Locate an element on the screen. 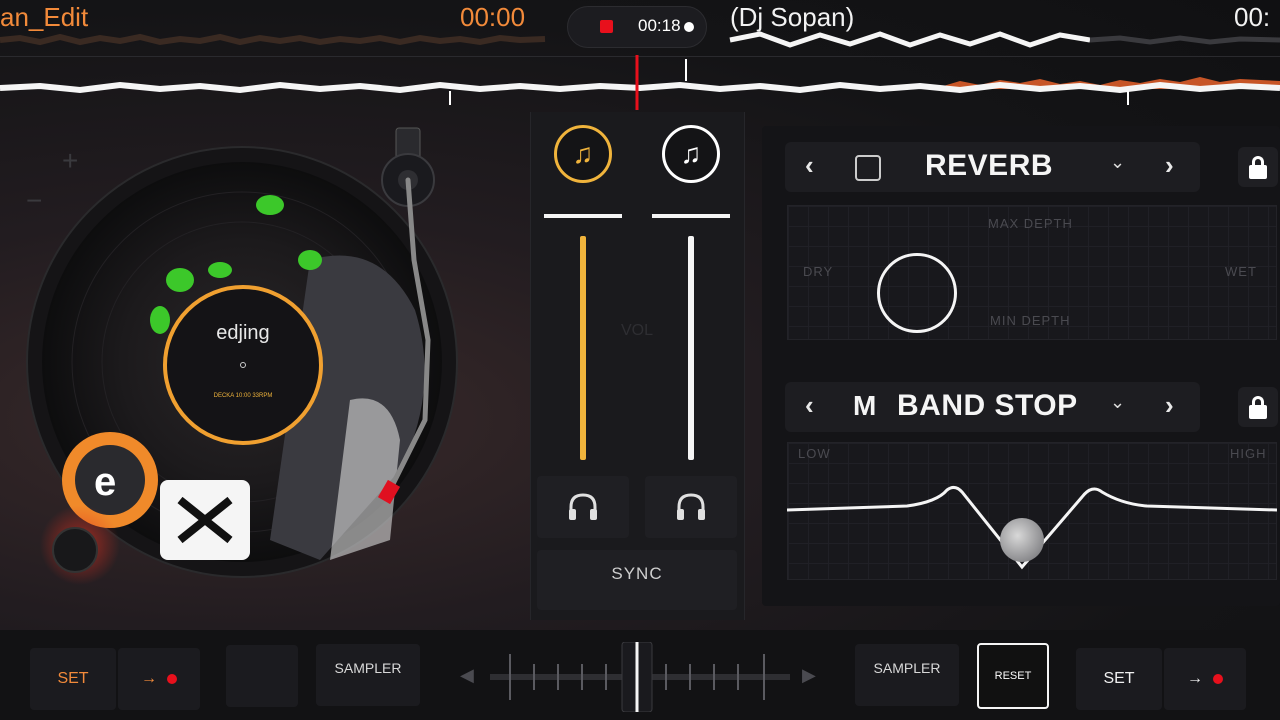 The image size is (1280, 720). reset-button: RESET is located at coordinates (1013, 676).